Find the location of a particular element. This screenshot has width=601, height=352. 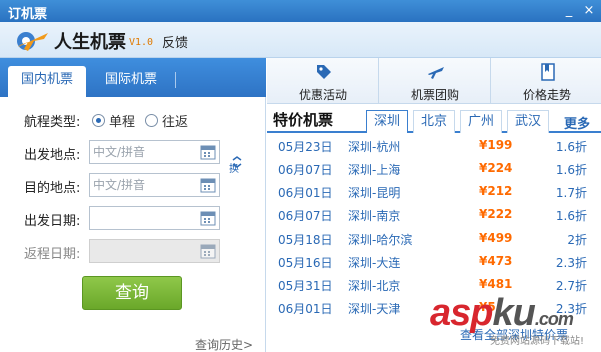

flight-row: 06月01日 深圳-昆明 ¥212 1.7折 is located at coordinates (434, 192).